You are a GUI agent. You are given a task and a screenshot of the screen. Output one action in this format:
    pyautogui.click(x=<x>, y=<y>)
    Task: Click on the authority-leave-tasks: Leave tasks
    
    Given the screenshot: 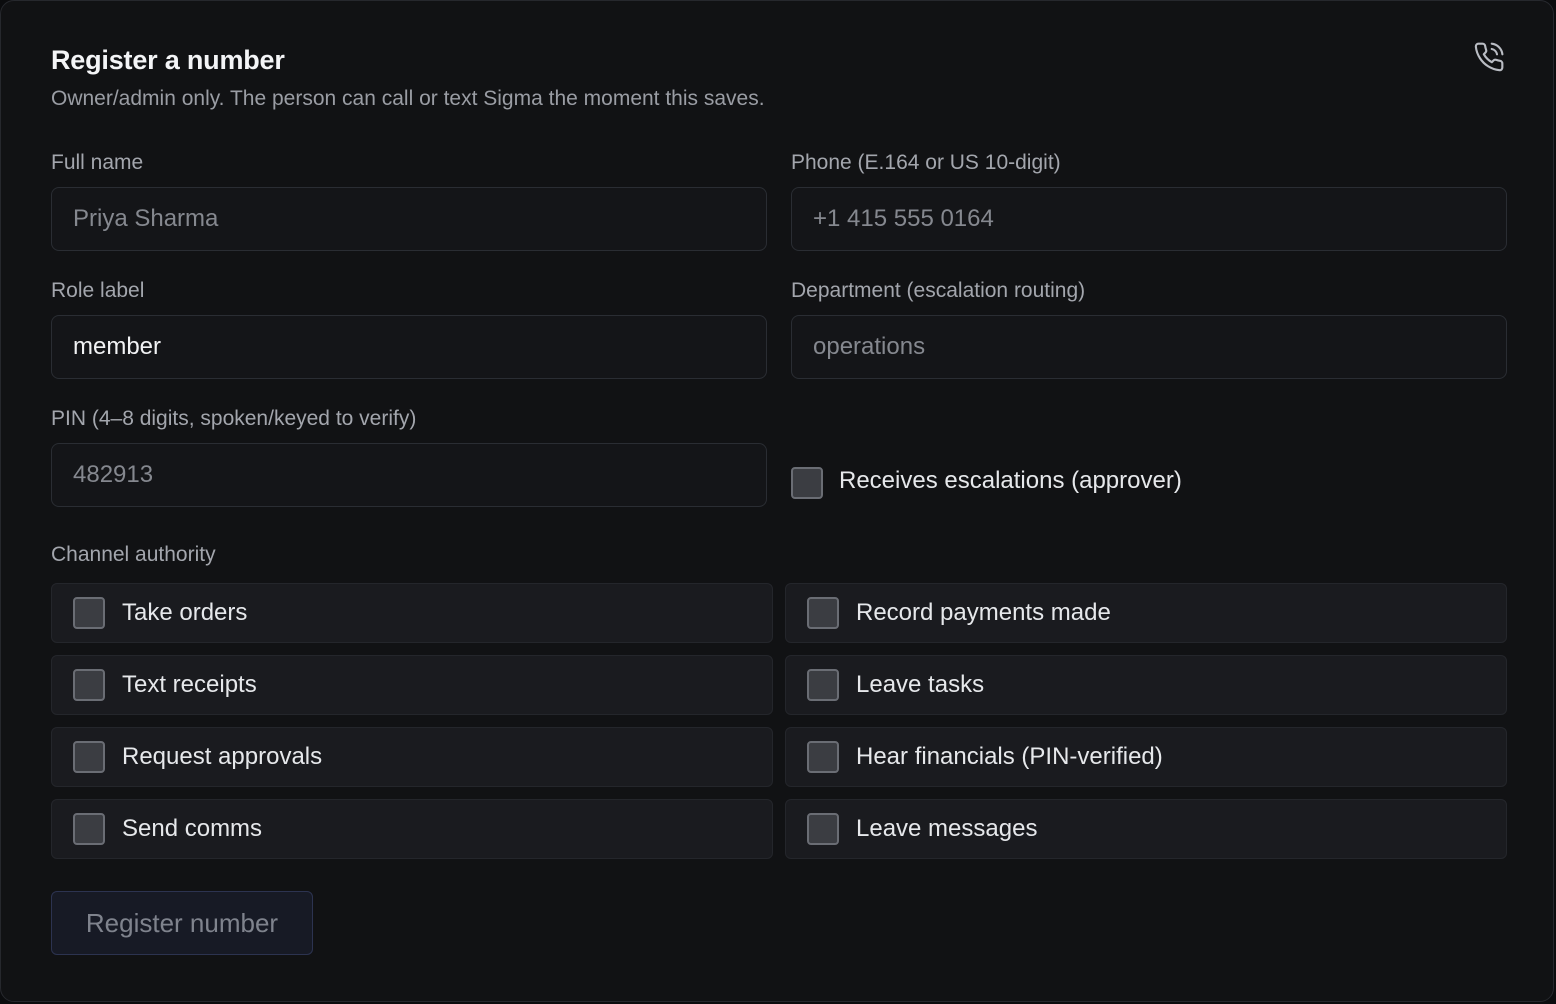 What is the action you would take?
    pyautogui.click(x=1146, y=685)
    